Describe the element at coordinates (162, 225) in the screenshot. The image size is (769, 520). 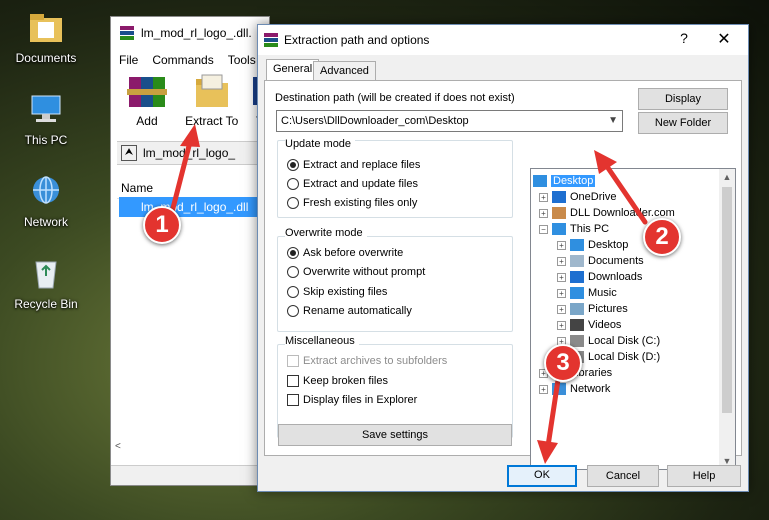
I see `step-1-badge: 1` at that location.